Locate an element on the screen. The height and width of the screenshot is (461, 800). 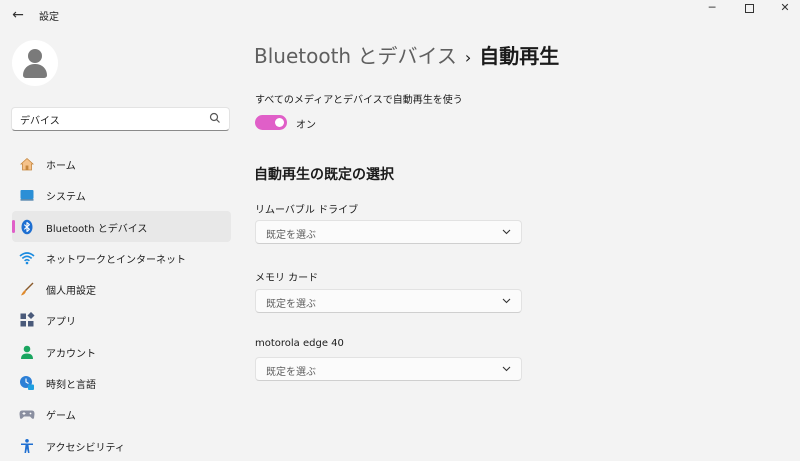
selection-indicator is located at coordinates (13, 226).